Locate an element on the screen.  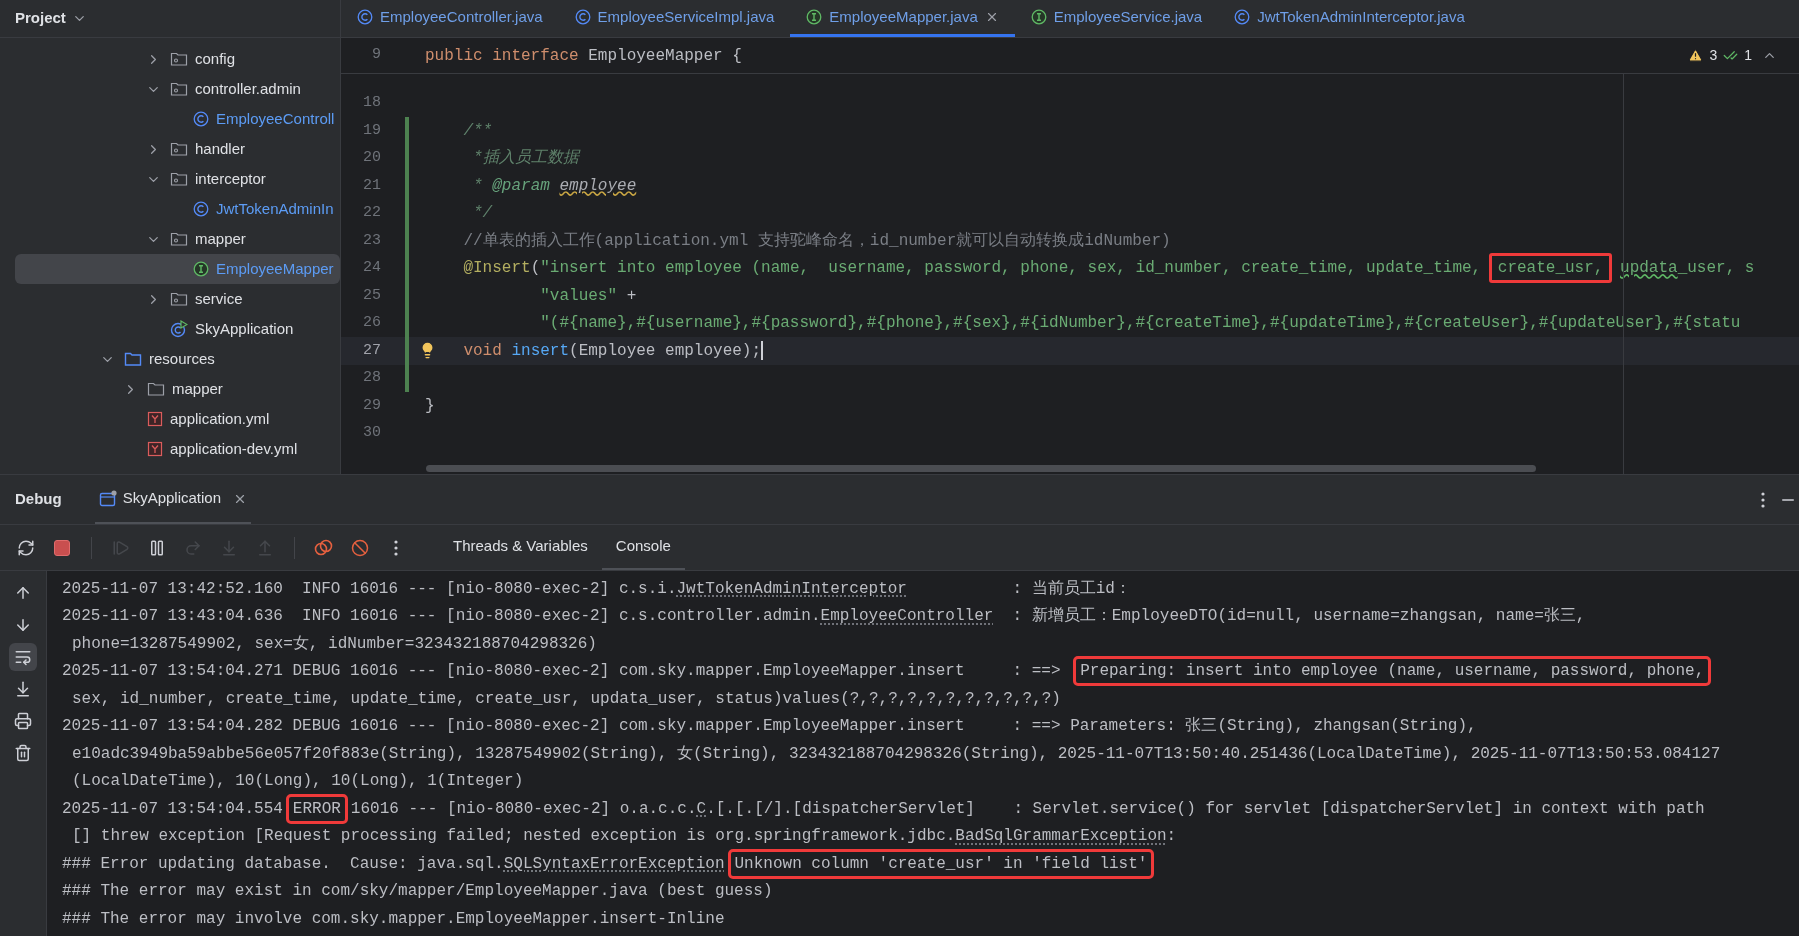
tree-item: config is located at coordinates (170, 59).